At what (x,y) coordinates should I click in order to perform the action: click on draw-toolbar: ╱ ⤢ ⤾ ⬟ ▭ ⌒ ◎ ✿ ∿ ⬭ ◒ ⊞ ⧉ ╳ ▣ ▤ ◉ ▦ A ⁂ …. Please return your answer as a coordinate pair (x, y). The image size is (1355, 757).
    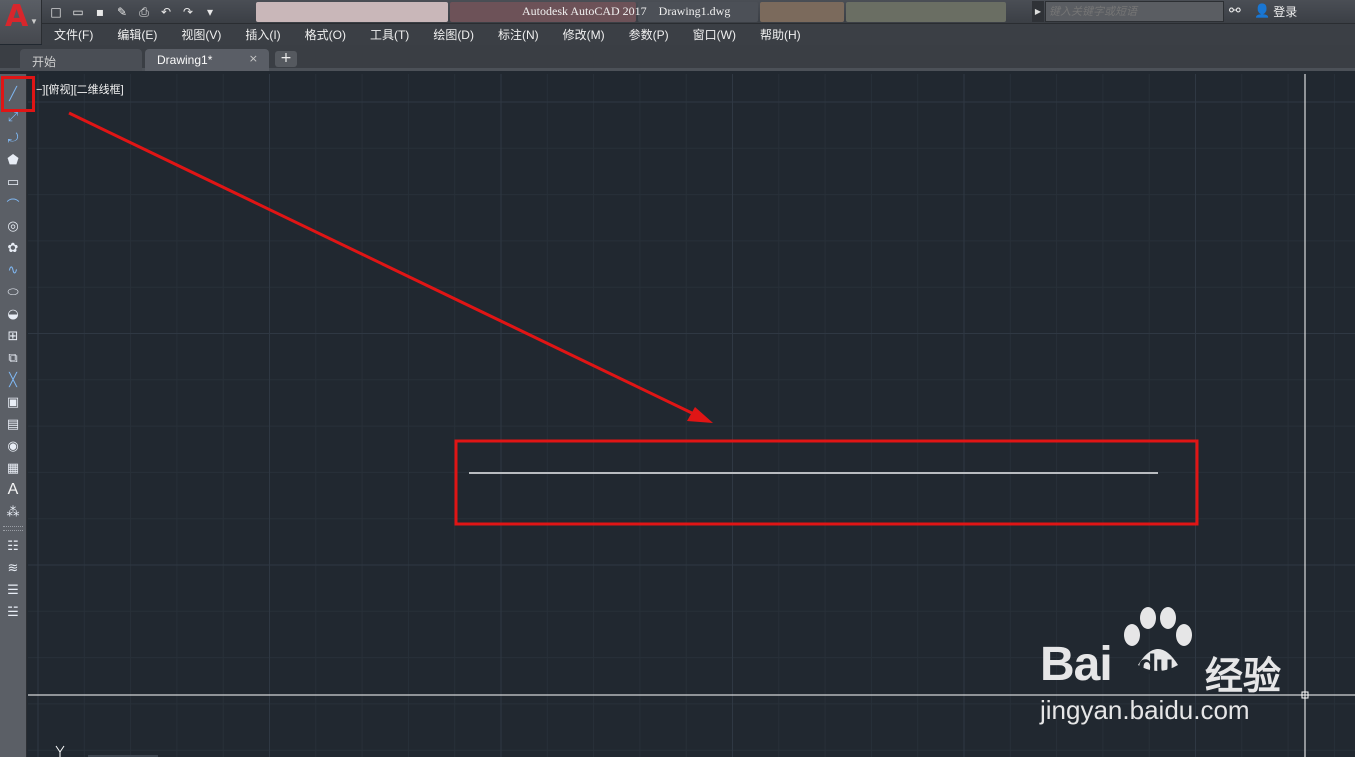
    Looking at the image, I should click on (13, 415).